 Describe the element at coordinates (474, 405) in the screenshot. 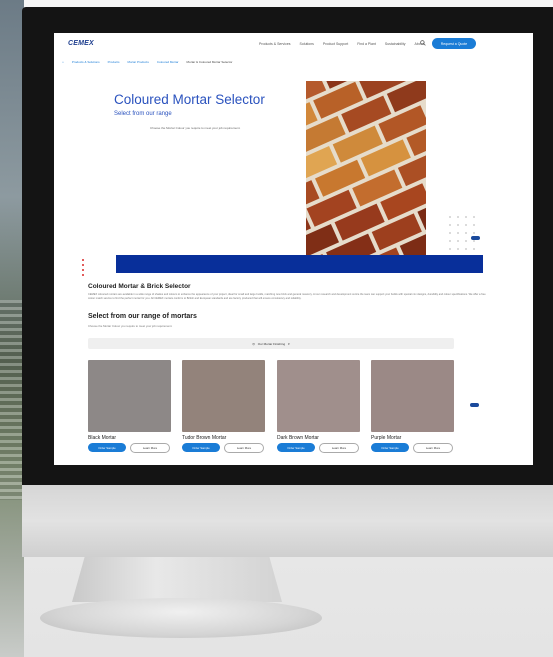

I see `cards-next-control` at that location.